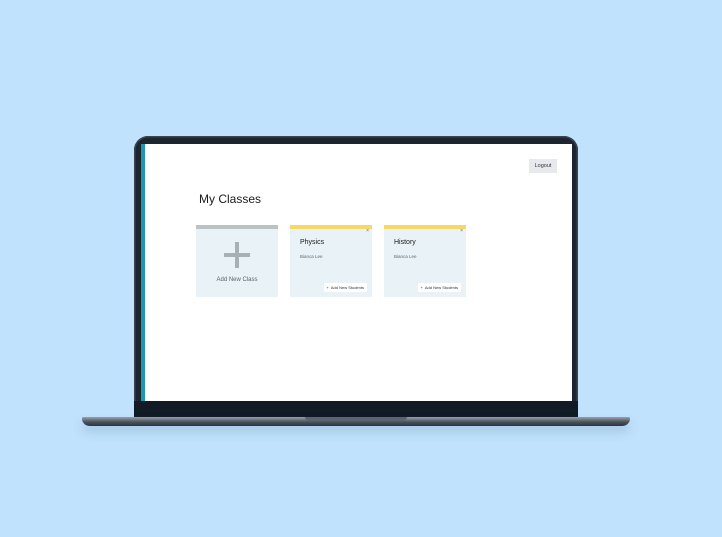 Image resolution: width=722 pixels, height=537 pixels. Describe the element at coordinates (312, 242) in the screenshot. I see `class-name: Physics` at that location.